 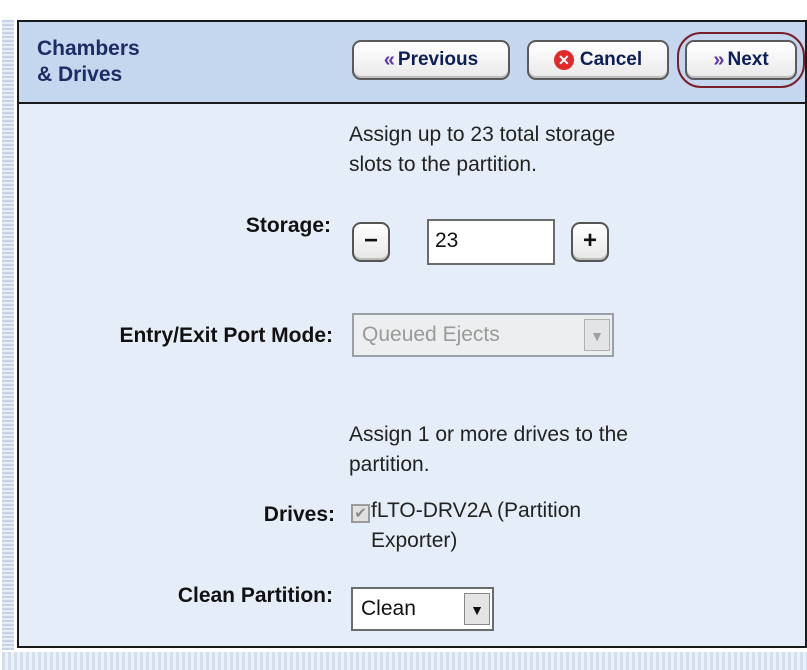 I want to click on previous-button-label: Previous, so click(x=438, y=59).